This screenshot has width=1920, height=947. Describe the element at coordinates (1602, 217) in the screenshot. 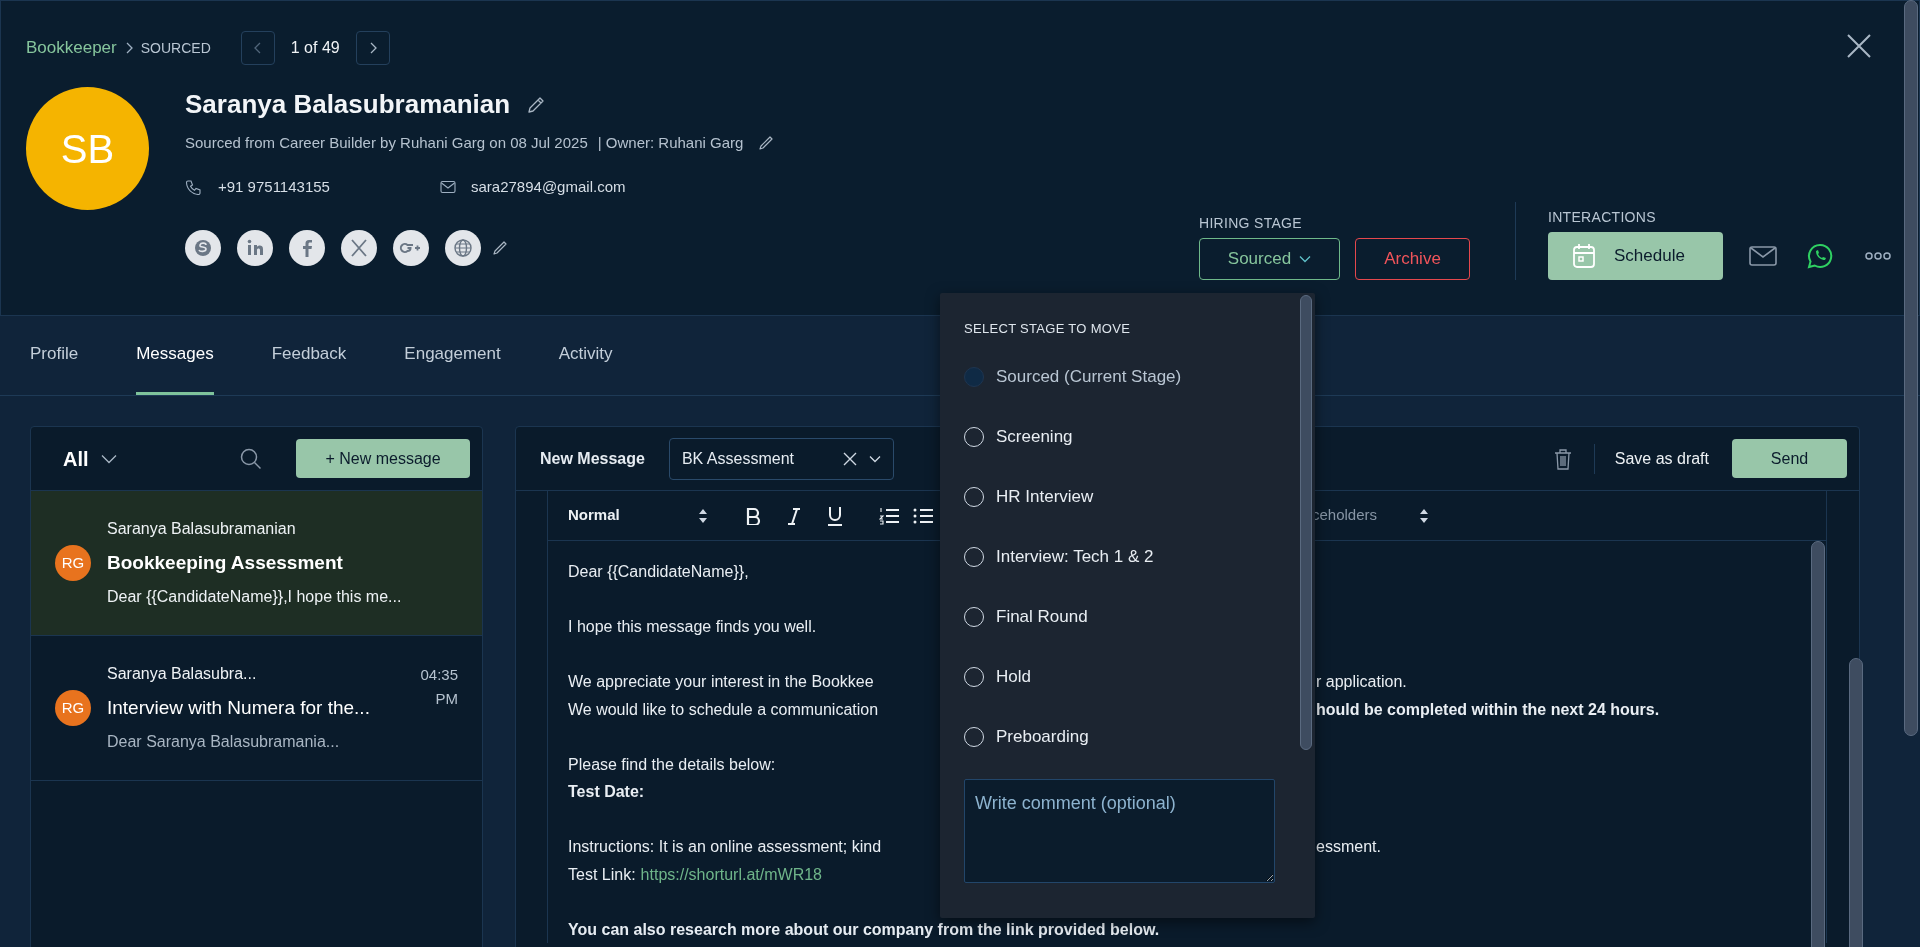

I see `section-label: INTERACTIONS` at that location.